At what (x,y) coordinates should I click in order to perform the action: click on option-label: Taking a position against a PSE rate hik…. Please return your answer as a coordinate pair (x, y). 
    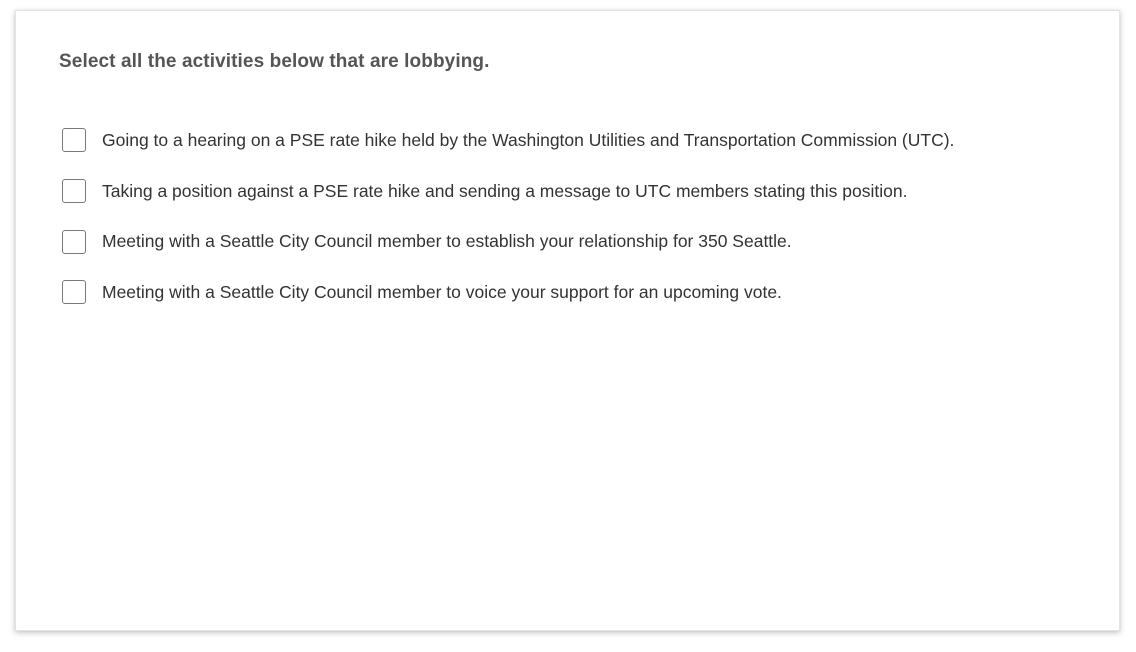
    Looking at the image, I should click on (505, 190).